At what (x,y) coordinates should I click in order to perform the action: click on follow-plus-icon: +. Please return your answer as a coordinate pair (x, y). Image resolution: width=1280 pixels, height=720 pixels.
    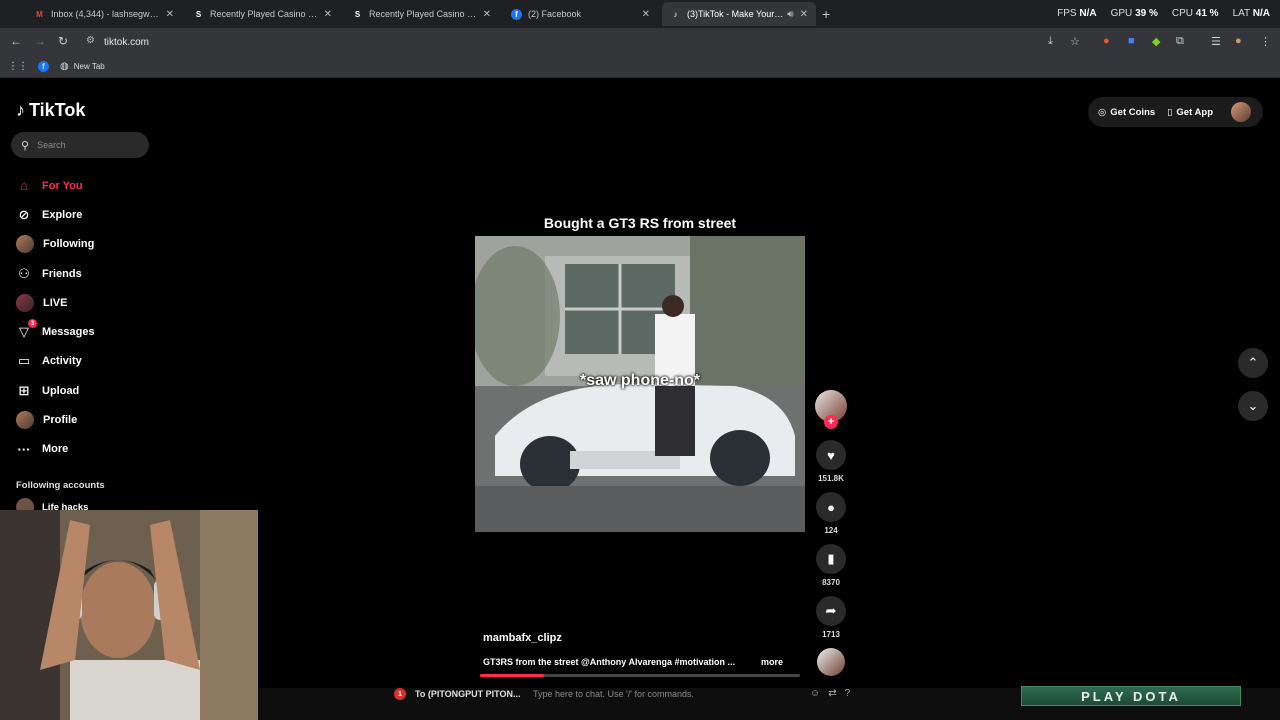
    Looking at the image, I should click on (831, 422).